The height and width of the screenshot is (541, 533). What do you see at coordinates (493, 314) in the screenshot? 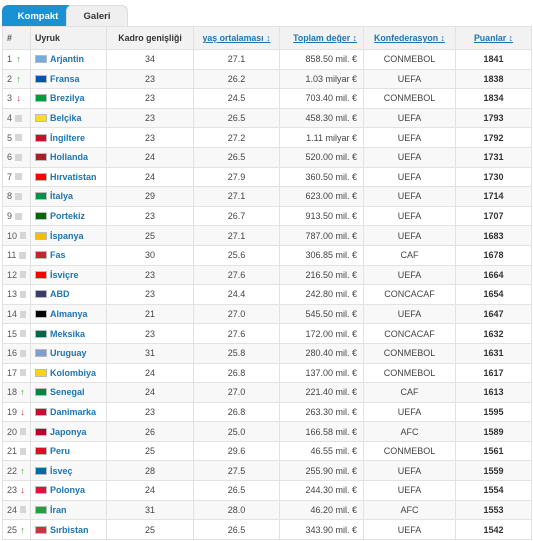
I see `points-cell: 1647` at bounding box center [493, 314].